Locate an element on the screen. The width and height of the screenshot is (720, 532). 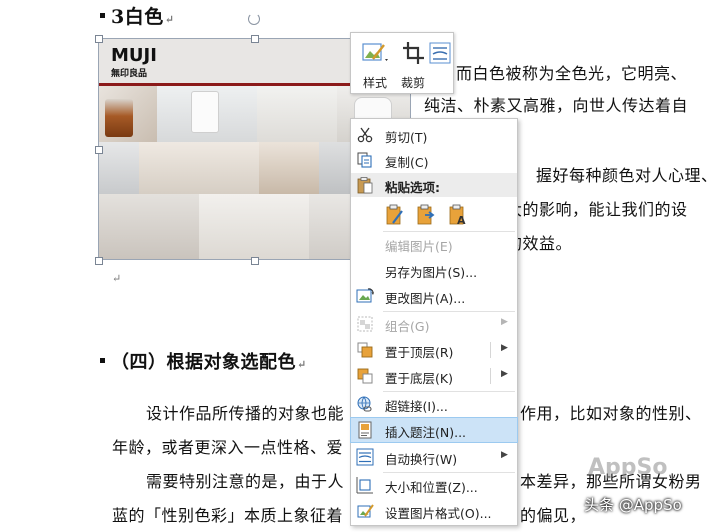
body-line: 设计作品所传播的对象也能 is located at coordinates (245, 413).